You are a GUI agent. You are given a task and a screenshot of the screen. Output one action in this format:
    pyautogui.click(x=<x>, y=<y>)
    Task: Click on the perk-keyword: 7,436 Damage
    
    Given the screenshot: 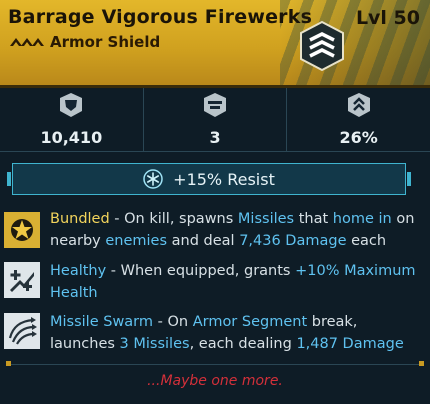 What is the action you would take?
    pyautogui.click(x=293, y=241)
    